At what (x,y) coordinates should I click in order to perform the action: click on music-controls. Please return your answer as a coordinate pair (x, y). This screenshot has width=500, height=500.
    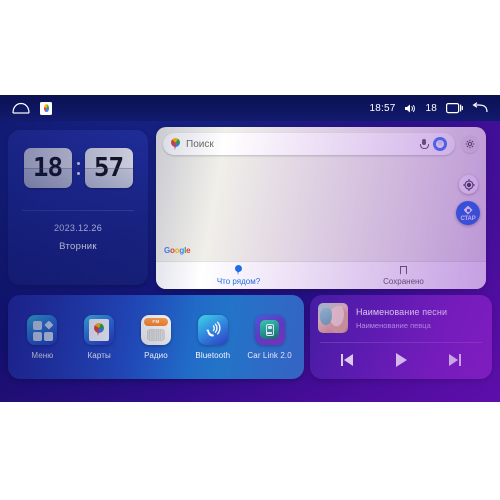
    Looking at the image, I should click on (401, 360).